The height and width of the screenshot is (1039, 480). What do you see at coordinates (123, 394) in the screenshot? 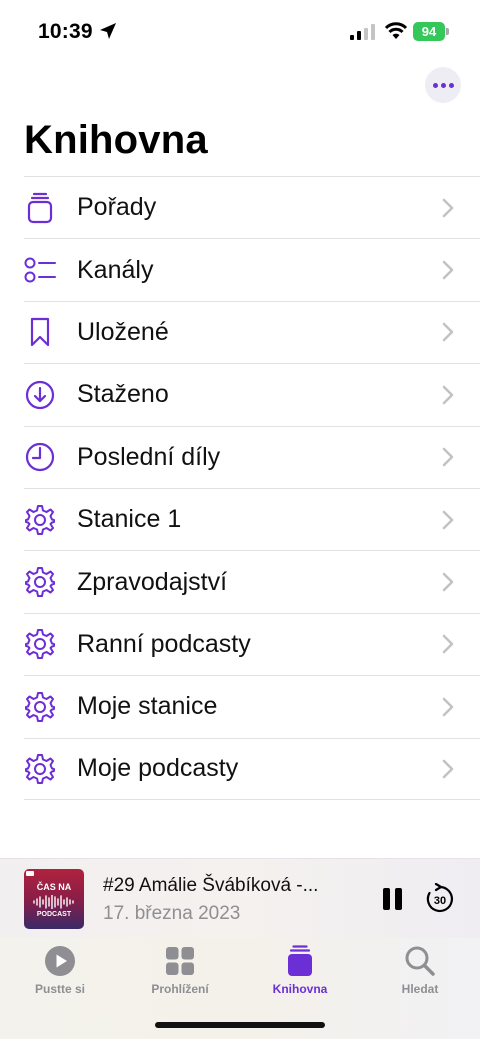
I see `library-item-label: Staženo` at bounding box center [123, 394].